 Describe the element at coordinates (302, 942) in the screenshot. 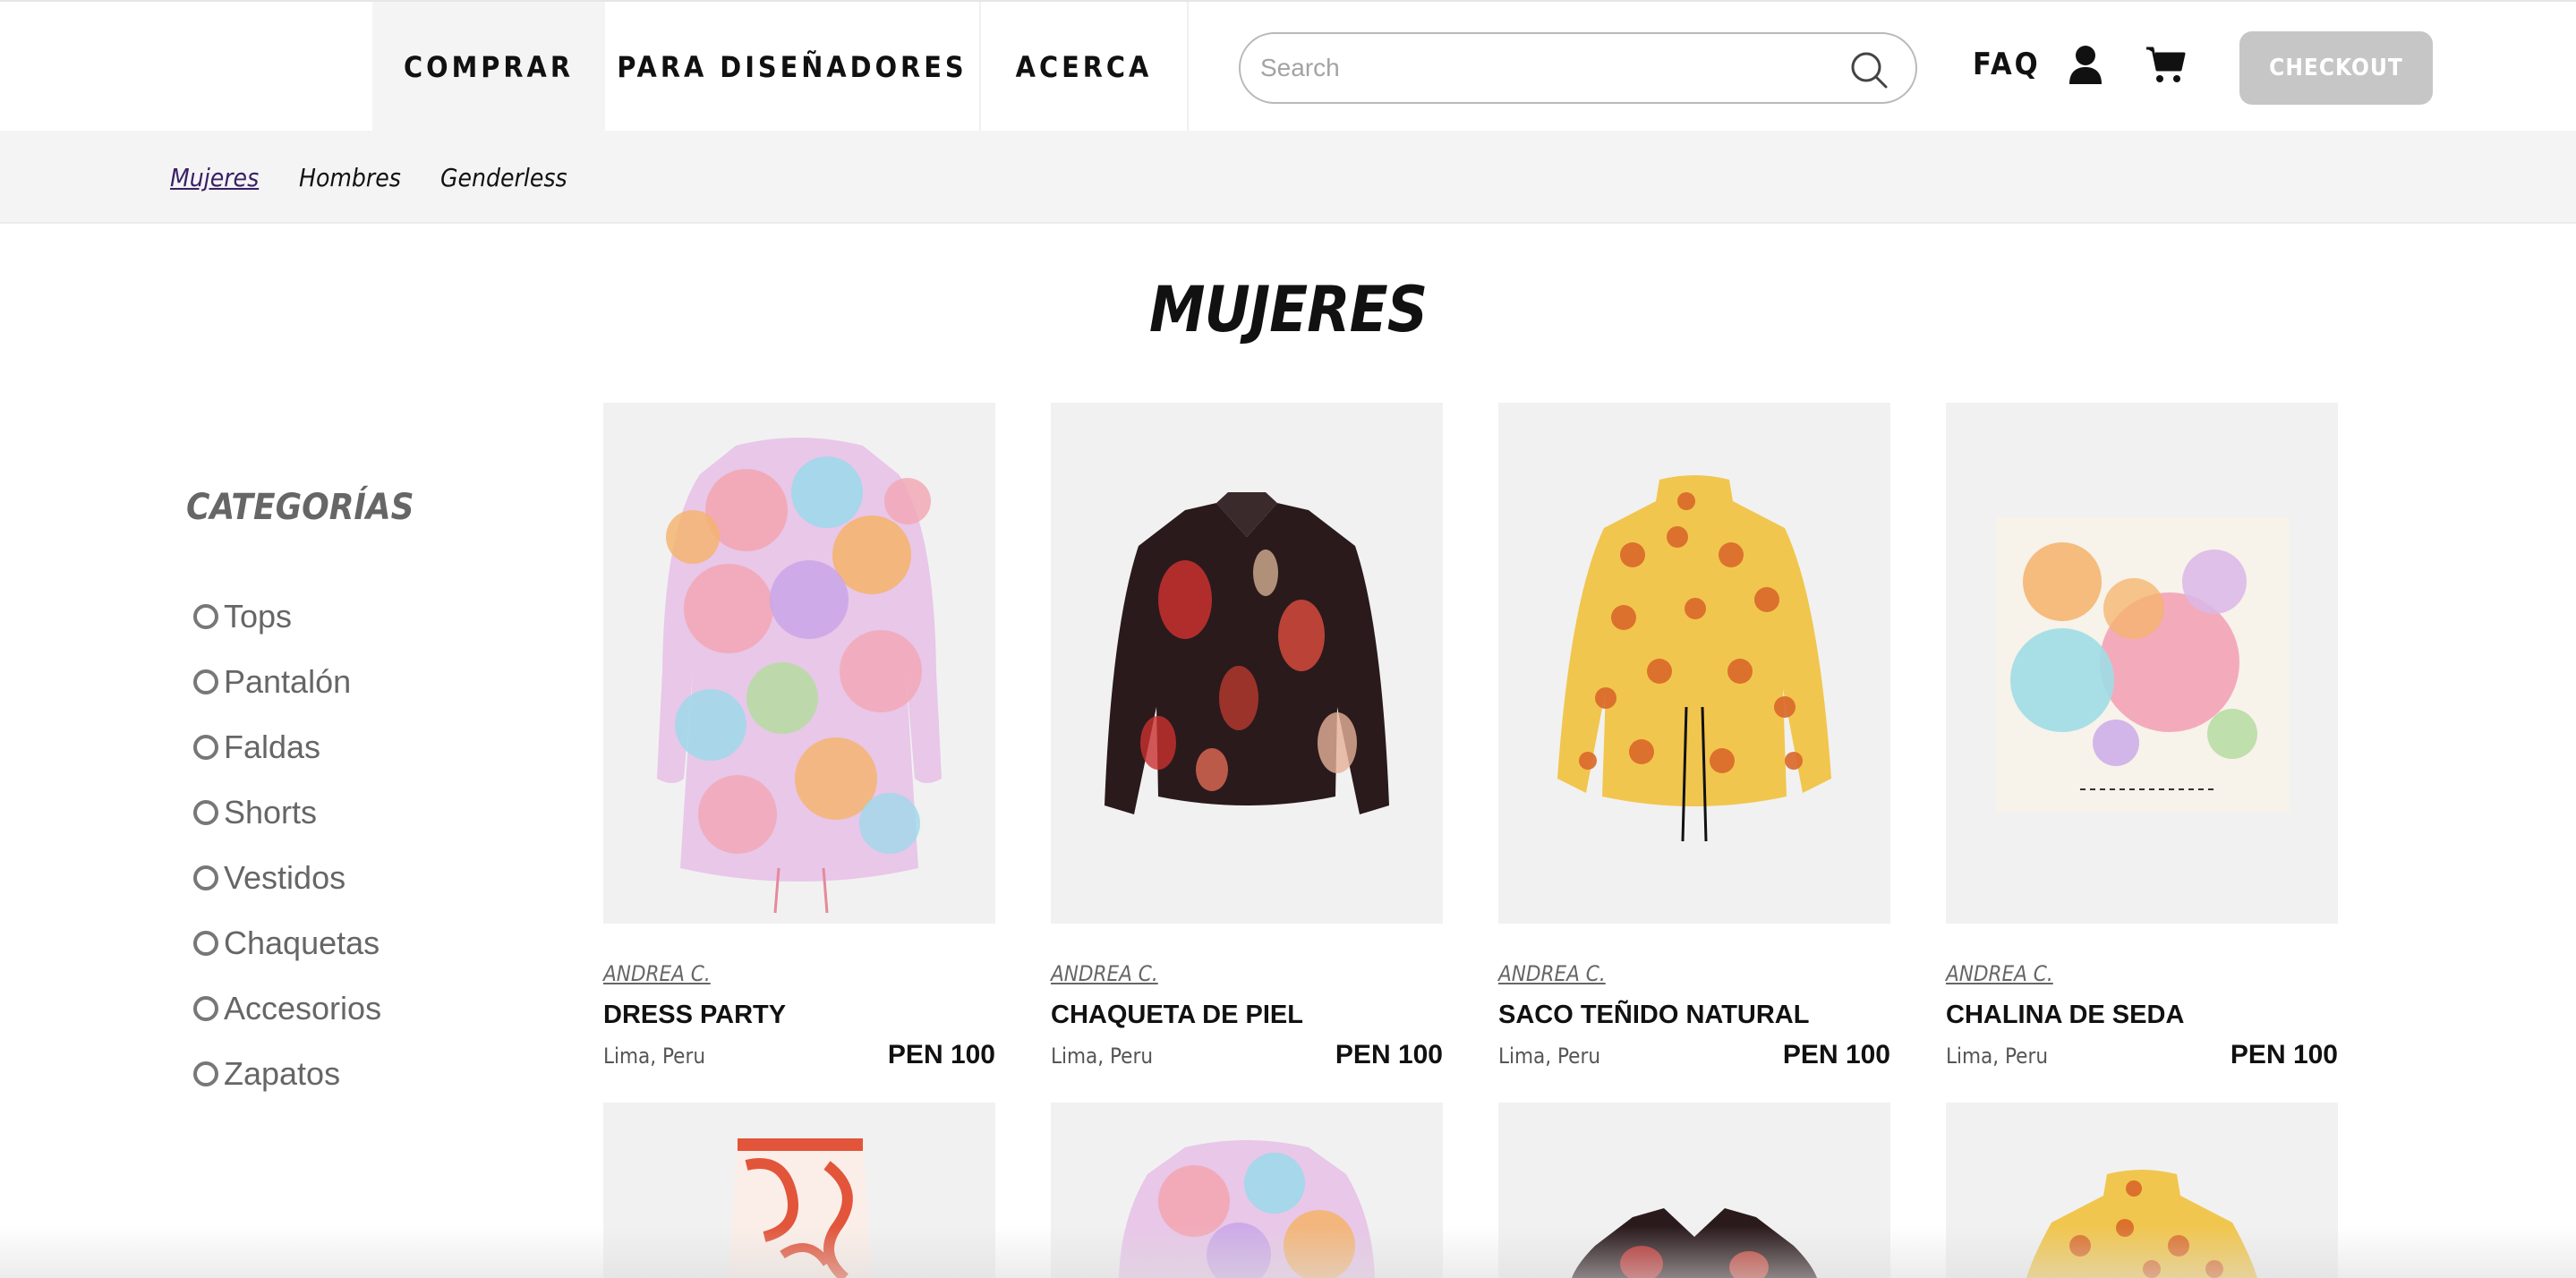

I see `category-label: Chaquetas` at that location.